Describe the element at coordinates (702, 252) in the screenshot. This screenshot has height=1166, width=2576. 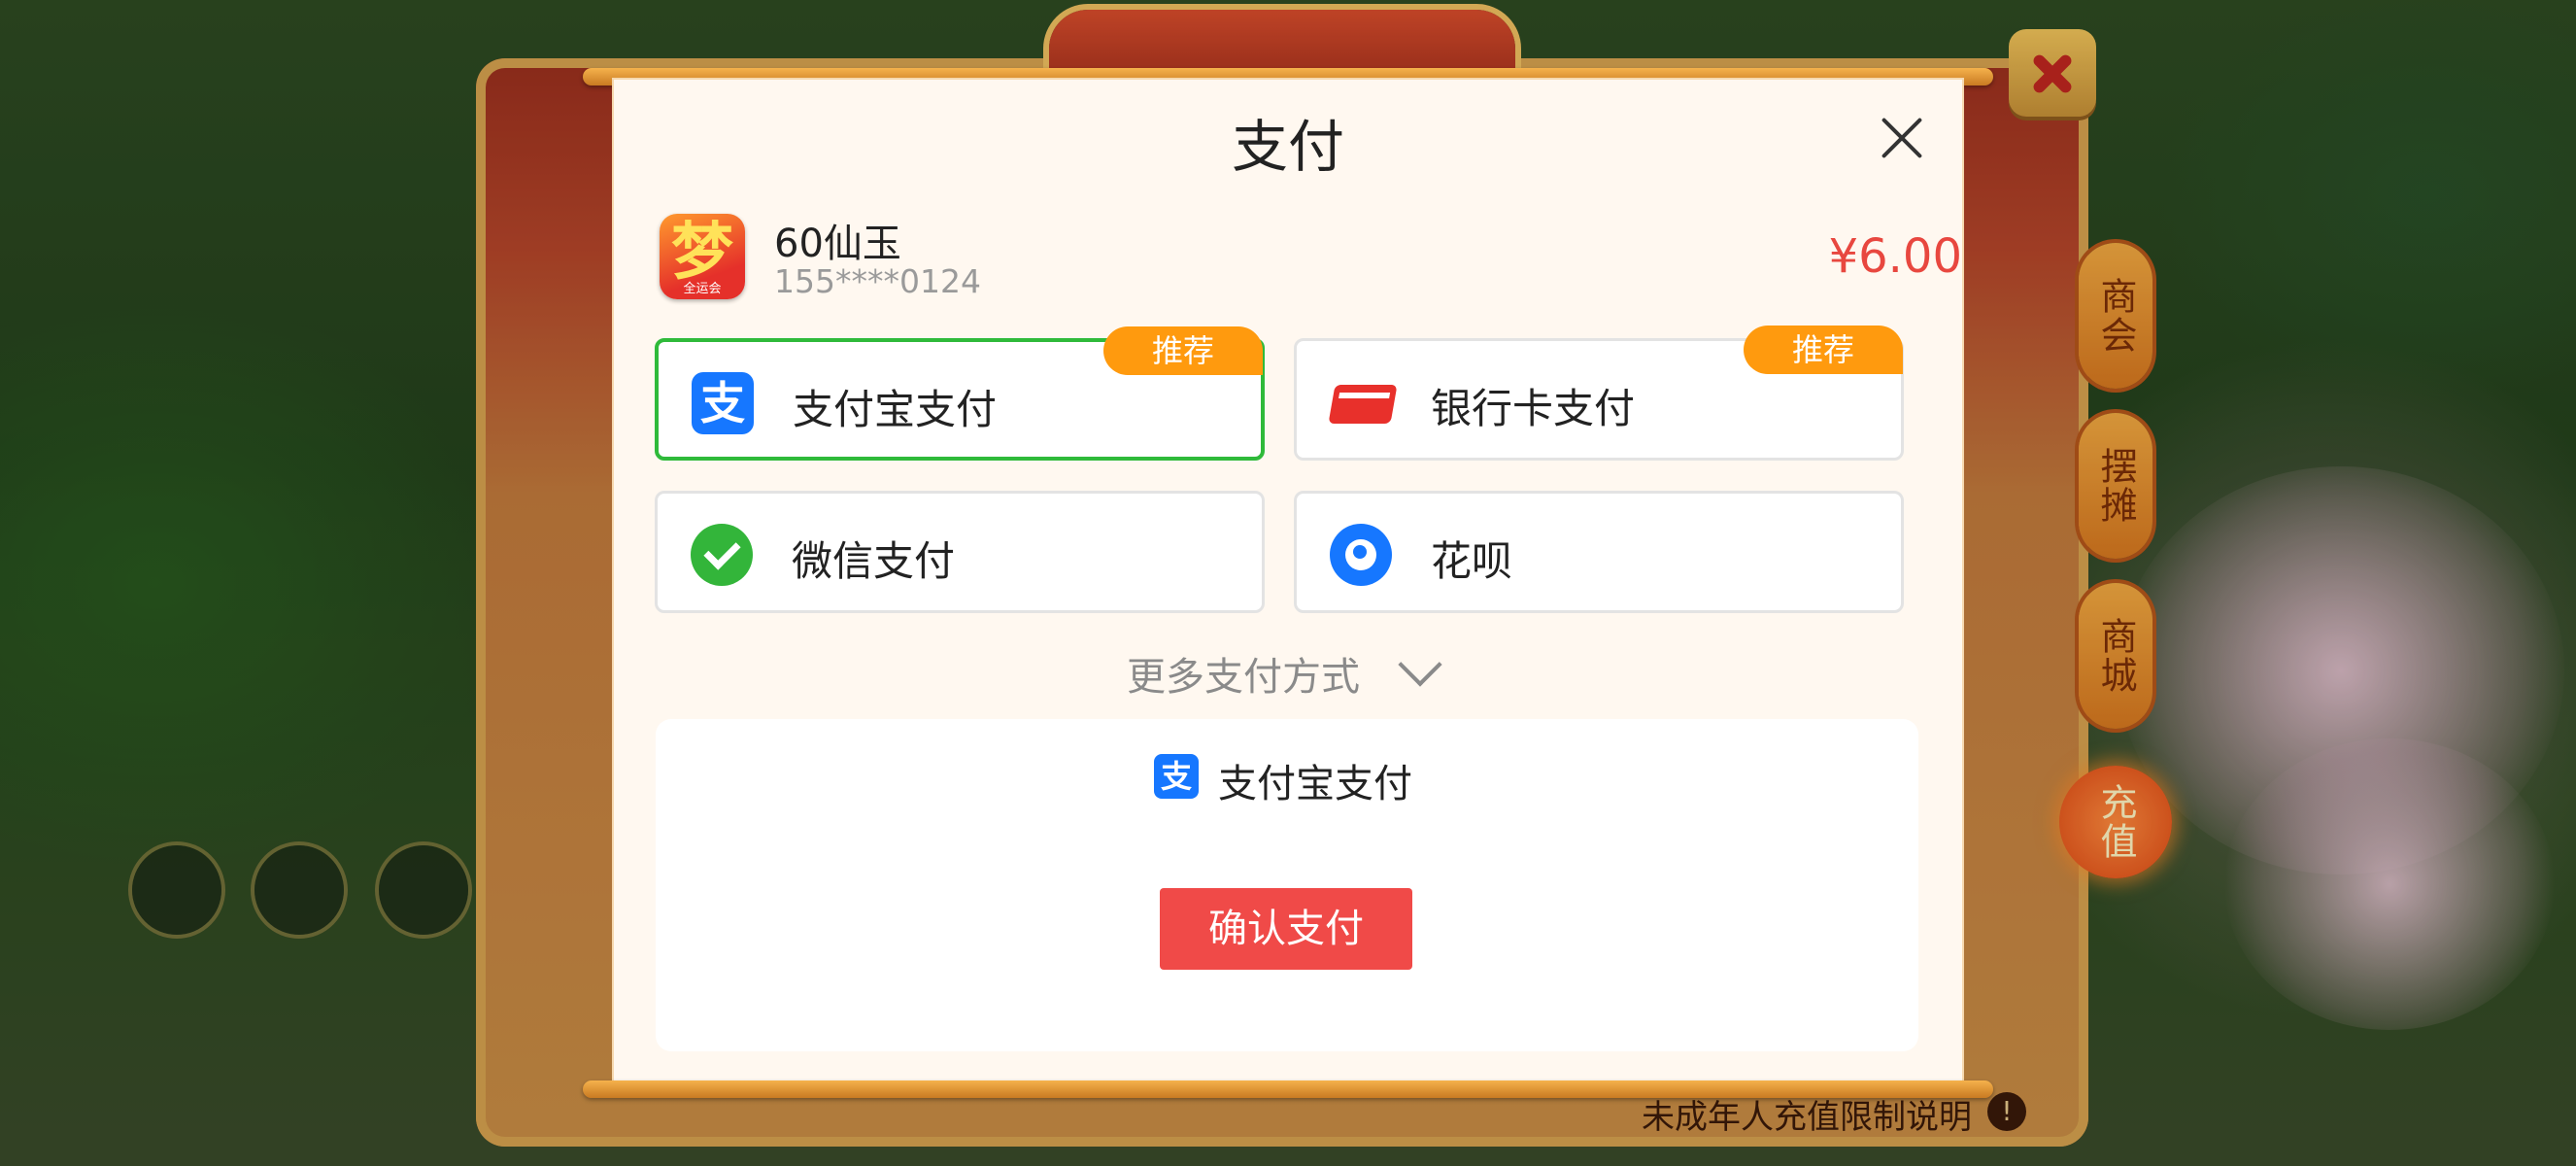
I see `app-icon-glyph: 梦` at that location.